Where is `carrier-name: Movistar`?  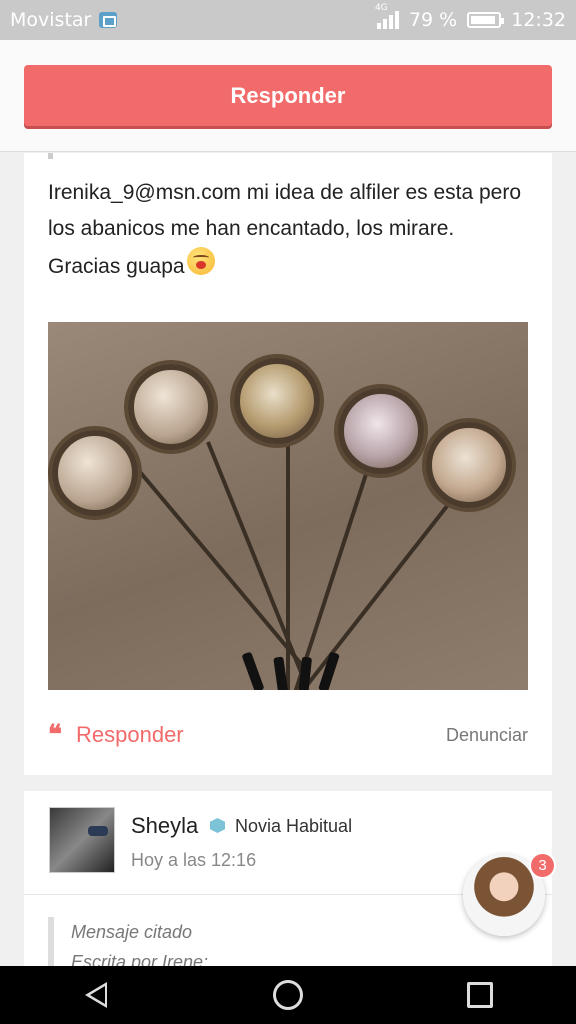
carrier-name: Movistar is located at coordinates (51, 20).